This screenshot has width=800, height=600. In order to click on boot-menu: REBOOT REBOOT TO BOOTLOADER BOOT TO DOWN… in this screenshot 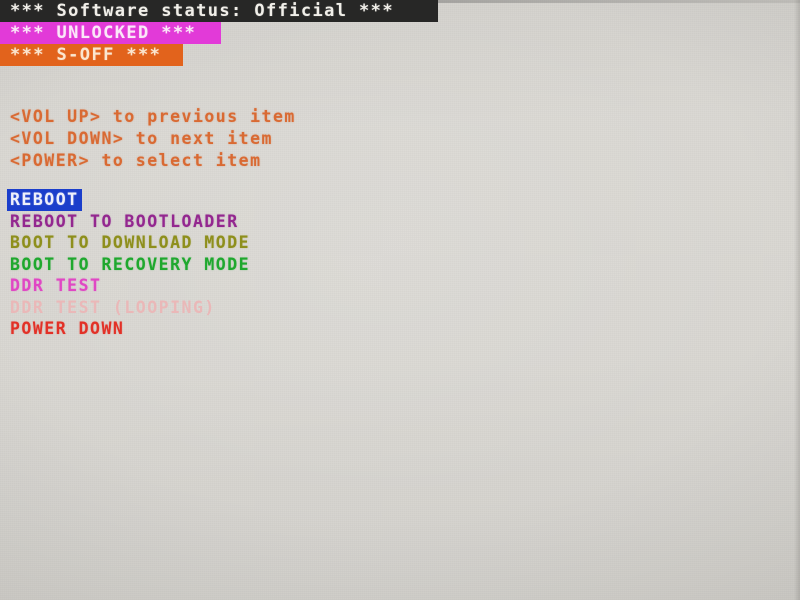, I will do `click(130, 264)`.